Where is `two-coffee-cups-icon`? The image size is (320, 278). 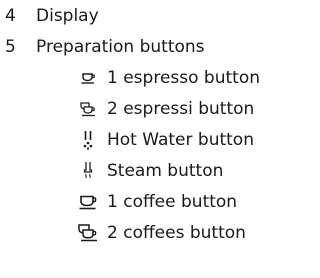 two-coffee-cups-icon is located at coordinates (88, 233).